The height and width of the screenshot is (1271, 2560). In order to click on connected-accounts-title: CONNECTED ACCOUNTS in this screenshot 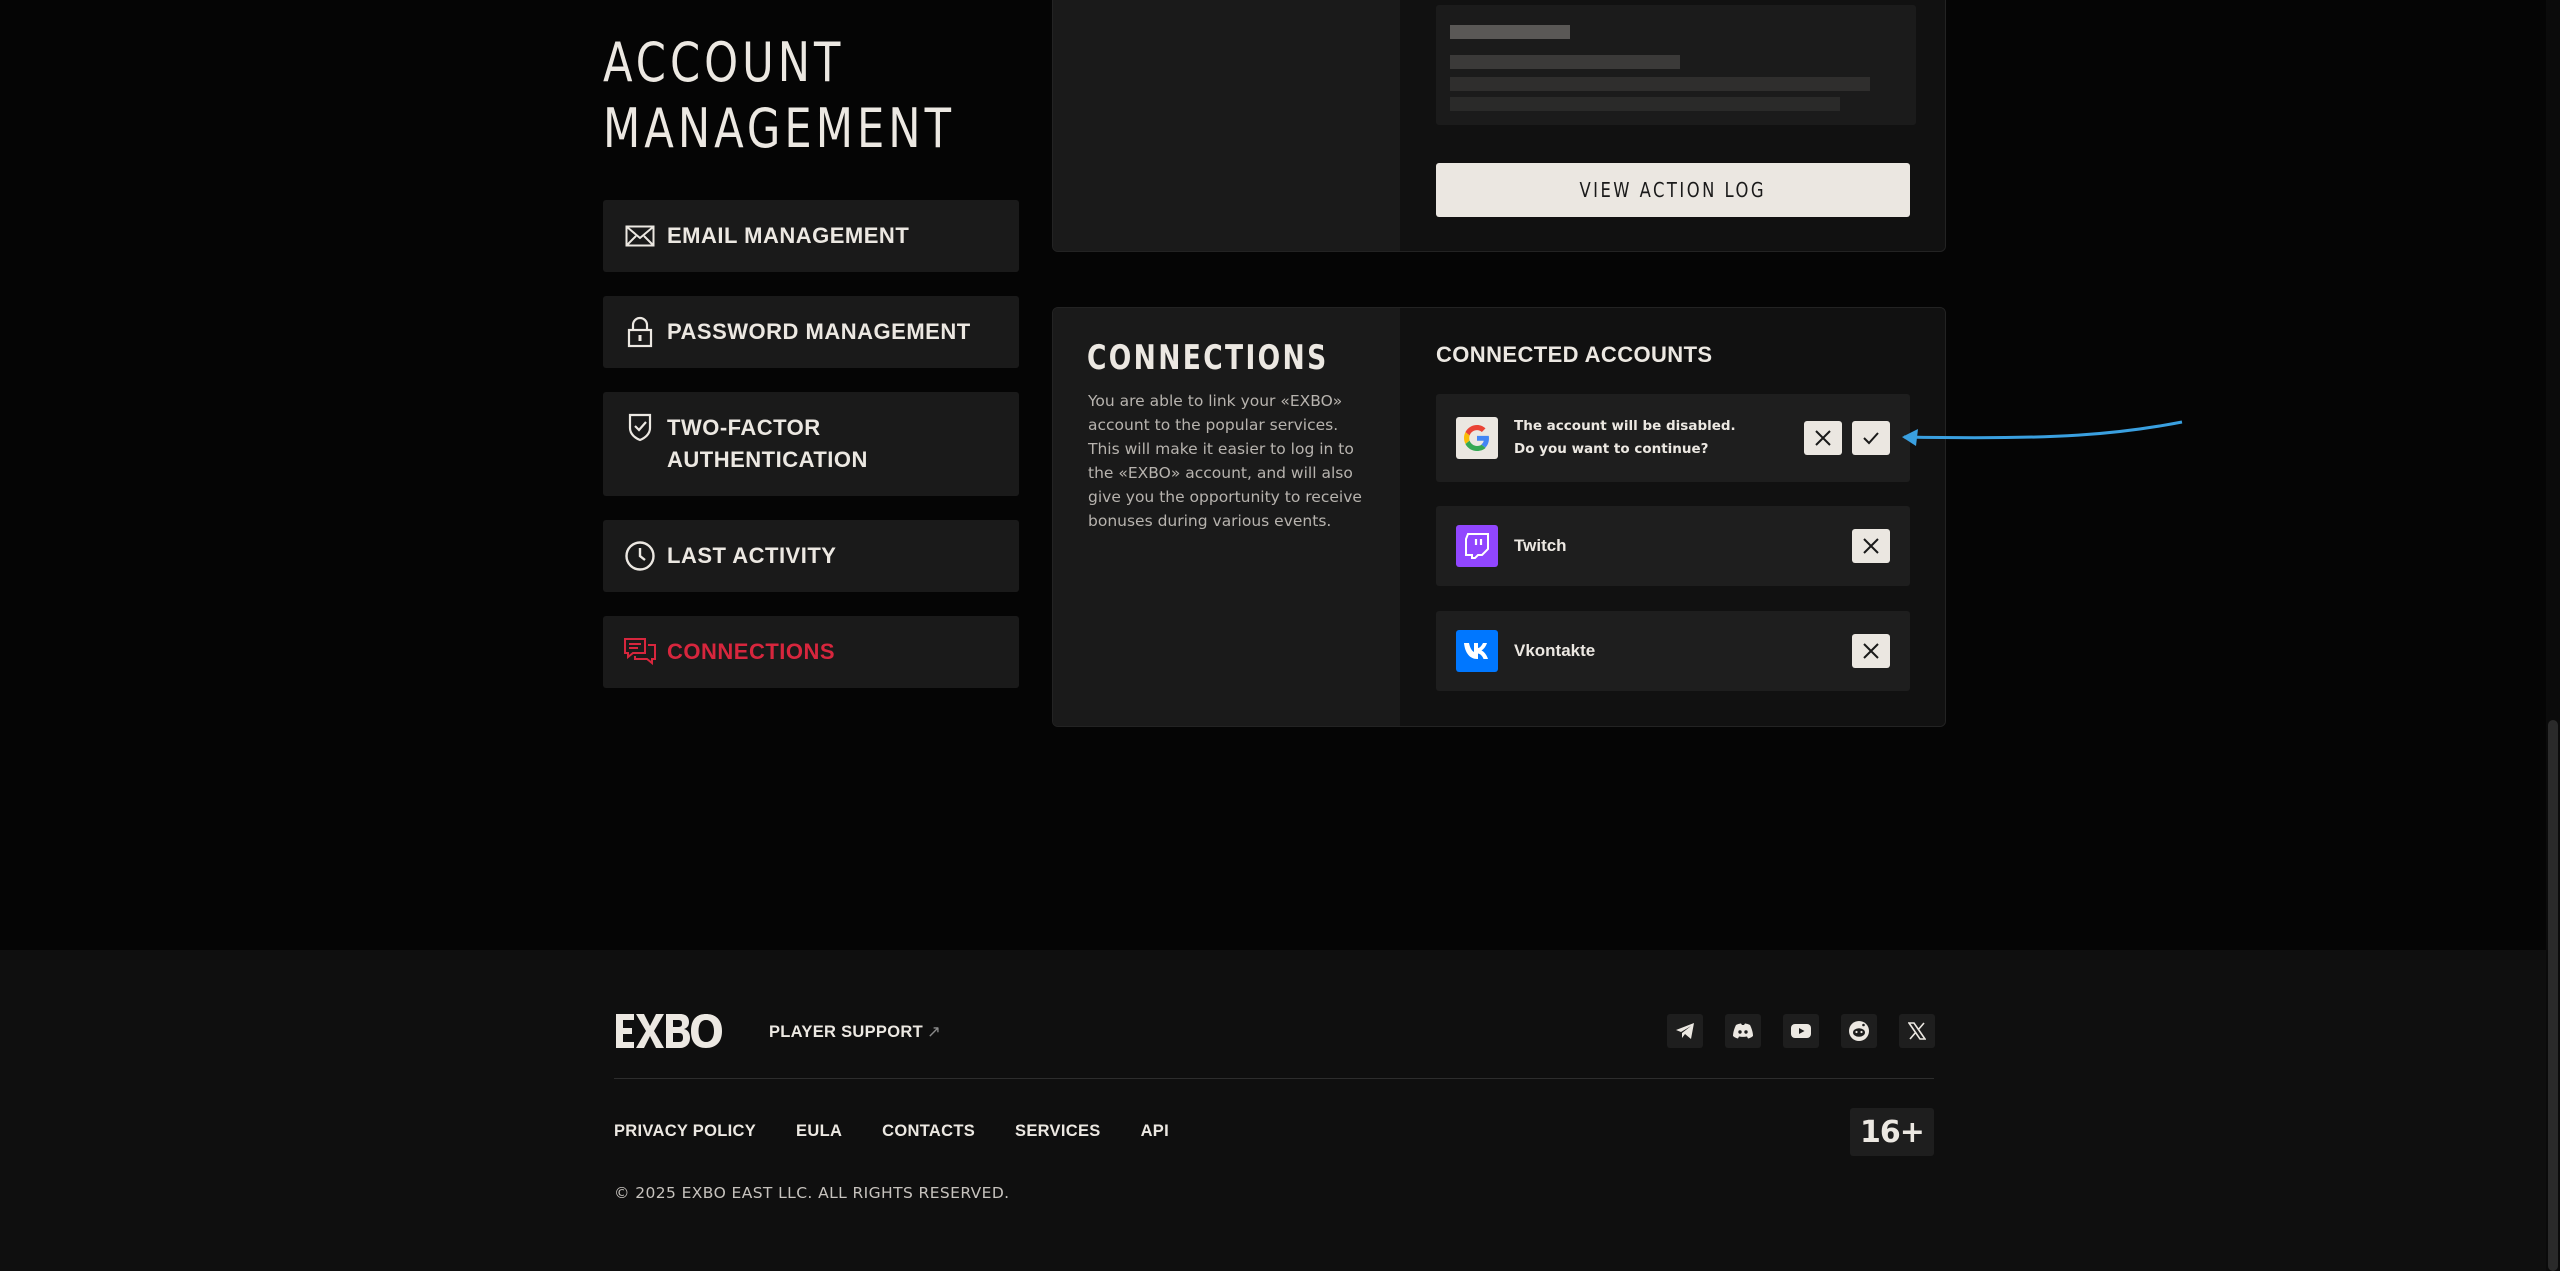, I will do `click(1574, 354)`.